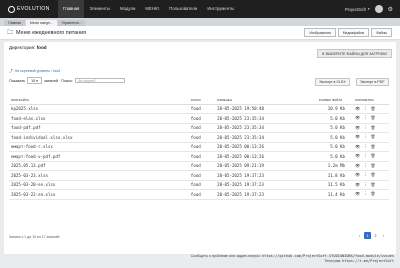 This screenshot has width=400, height=268. I want to click on gear-icon: ⚙, so click(390, 9).